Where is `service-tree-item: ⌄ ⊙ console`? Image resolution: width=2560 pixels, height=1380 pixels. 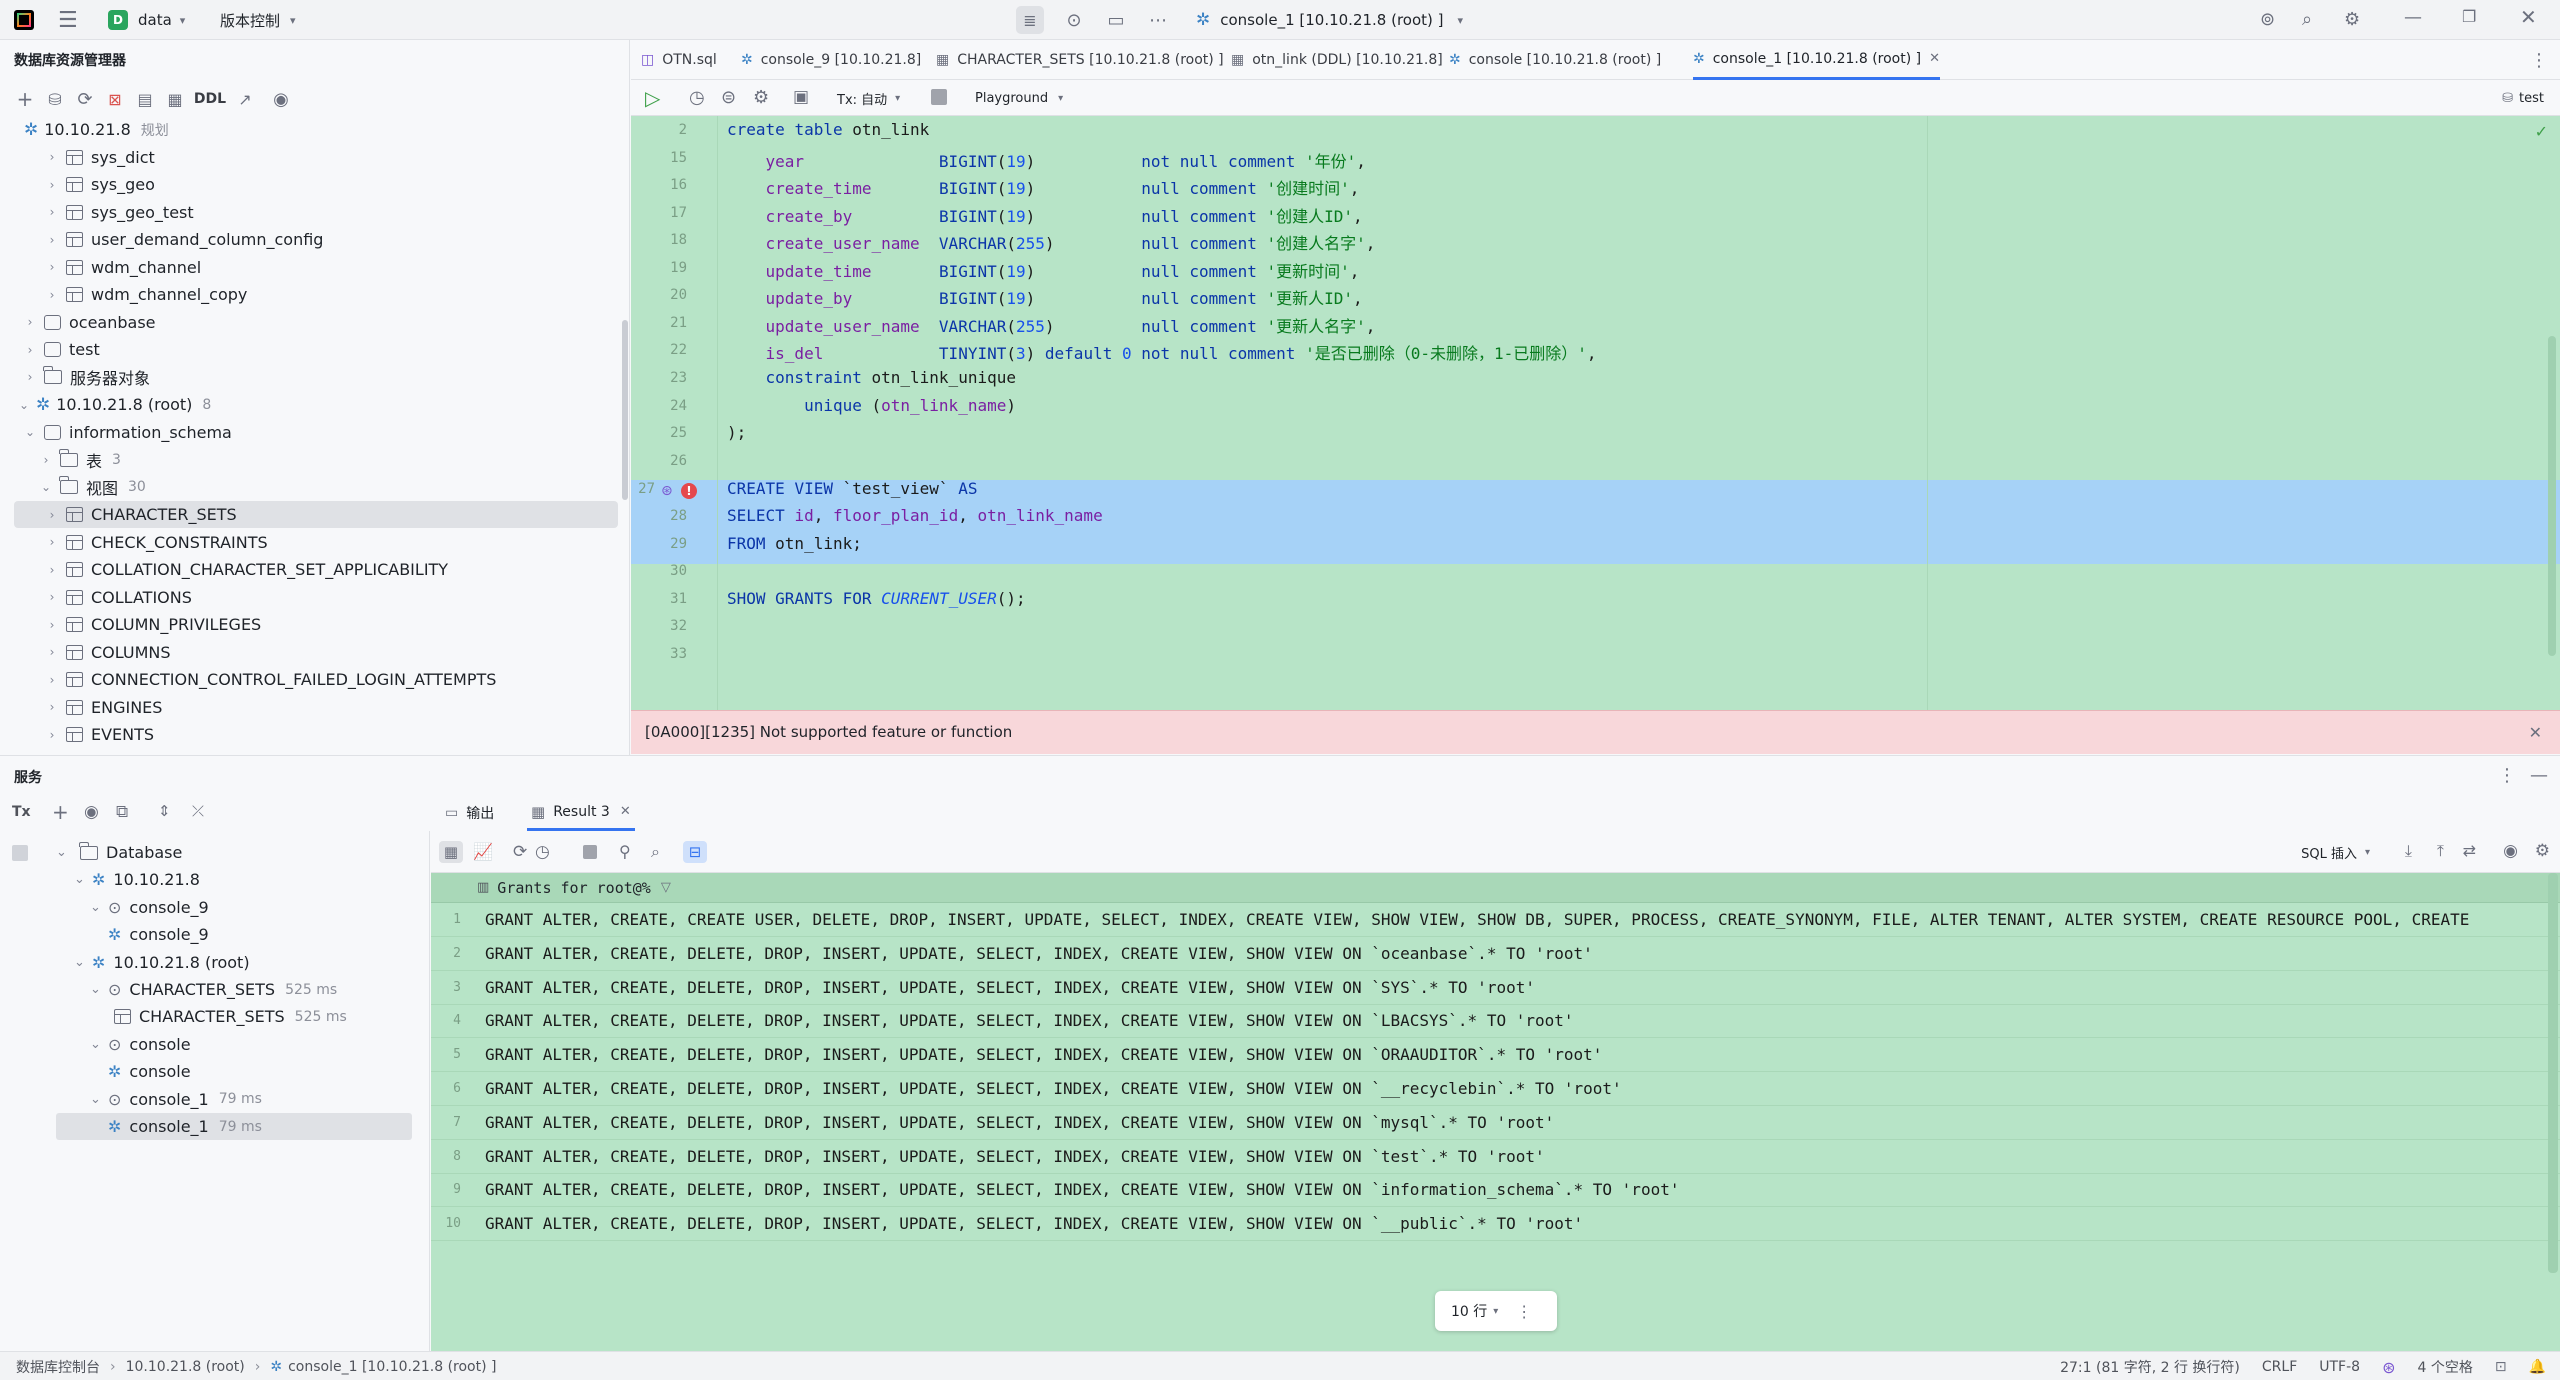 service-tree-item: ⌄ ⊙ console is located at coordinates (140, 1044).